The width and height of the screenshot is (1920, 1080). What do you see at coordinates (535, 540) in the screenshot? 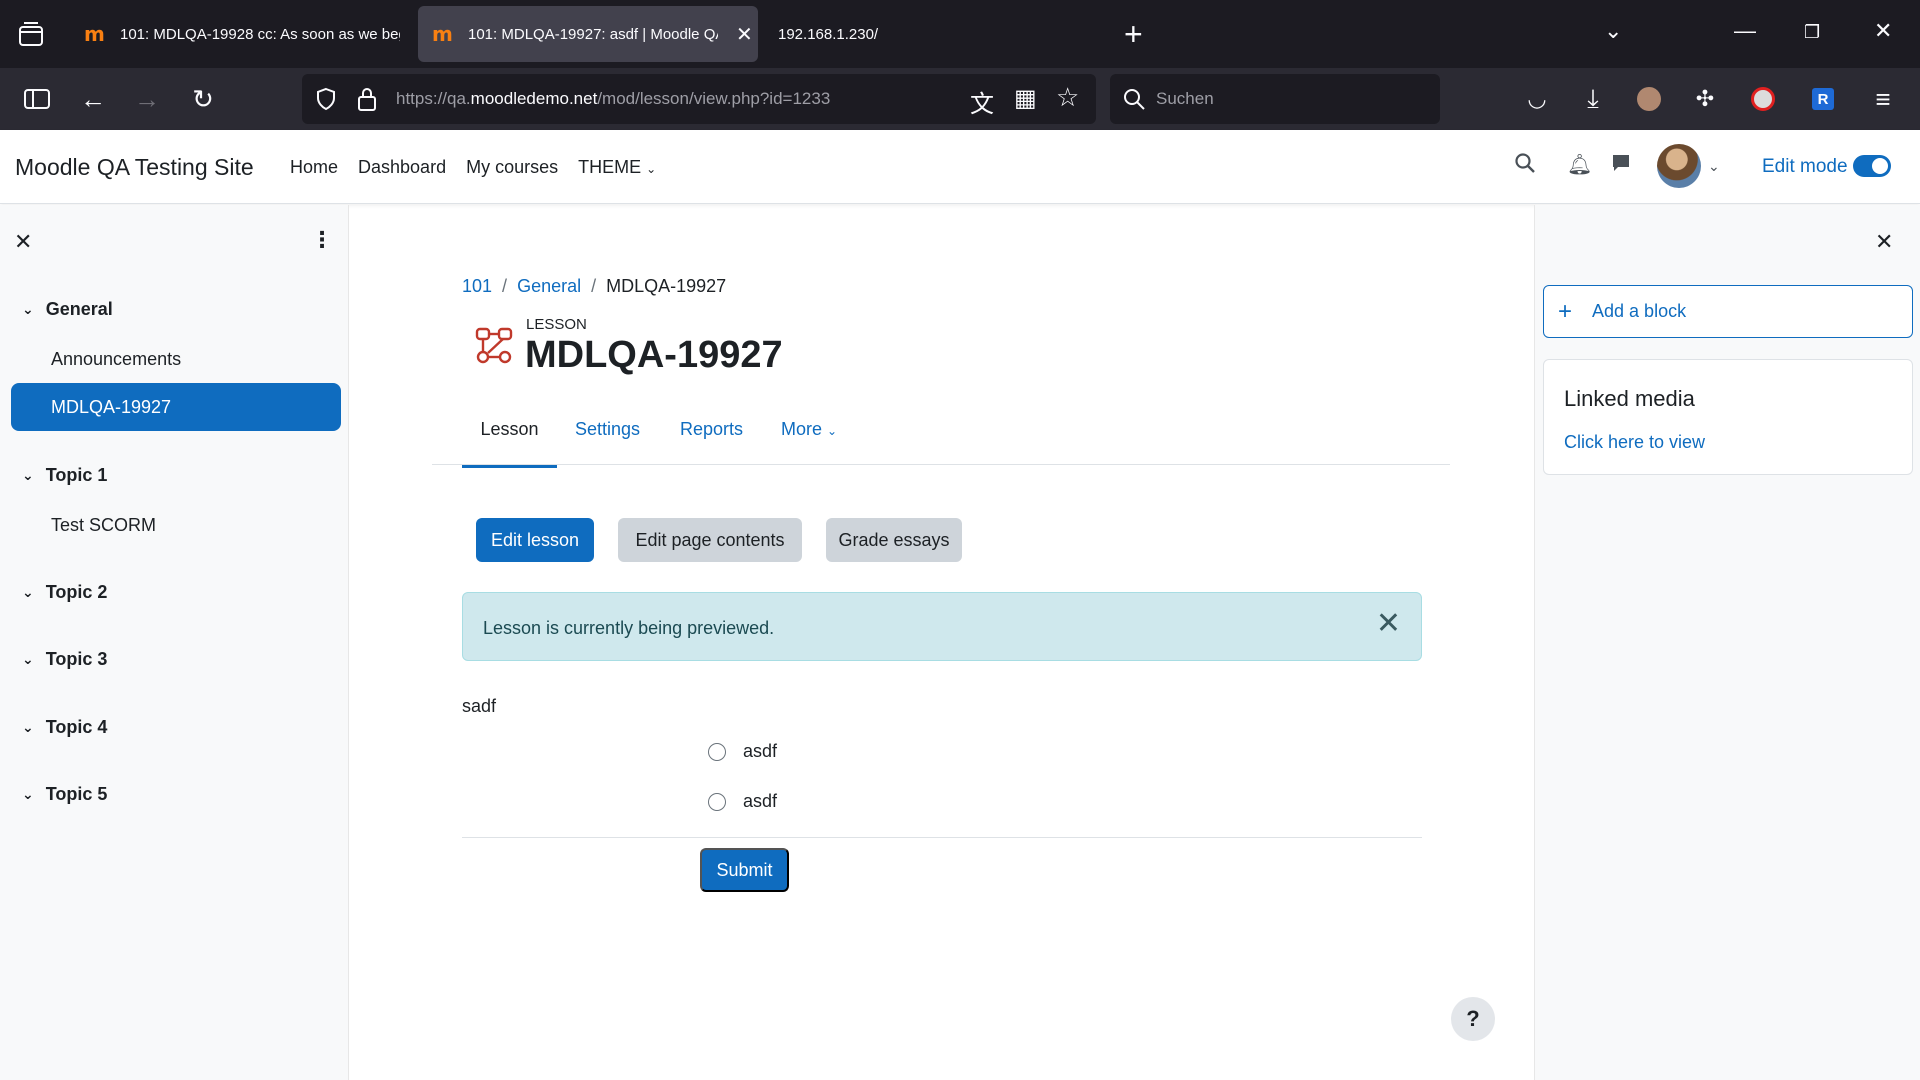
I see `edit-lesson-button: Edit lesson` at bounding box center [535, 540].